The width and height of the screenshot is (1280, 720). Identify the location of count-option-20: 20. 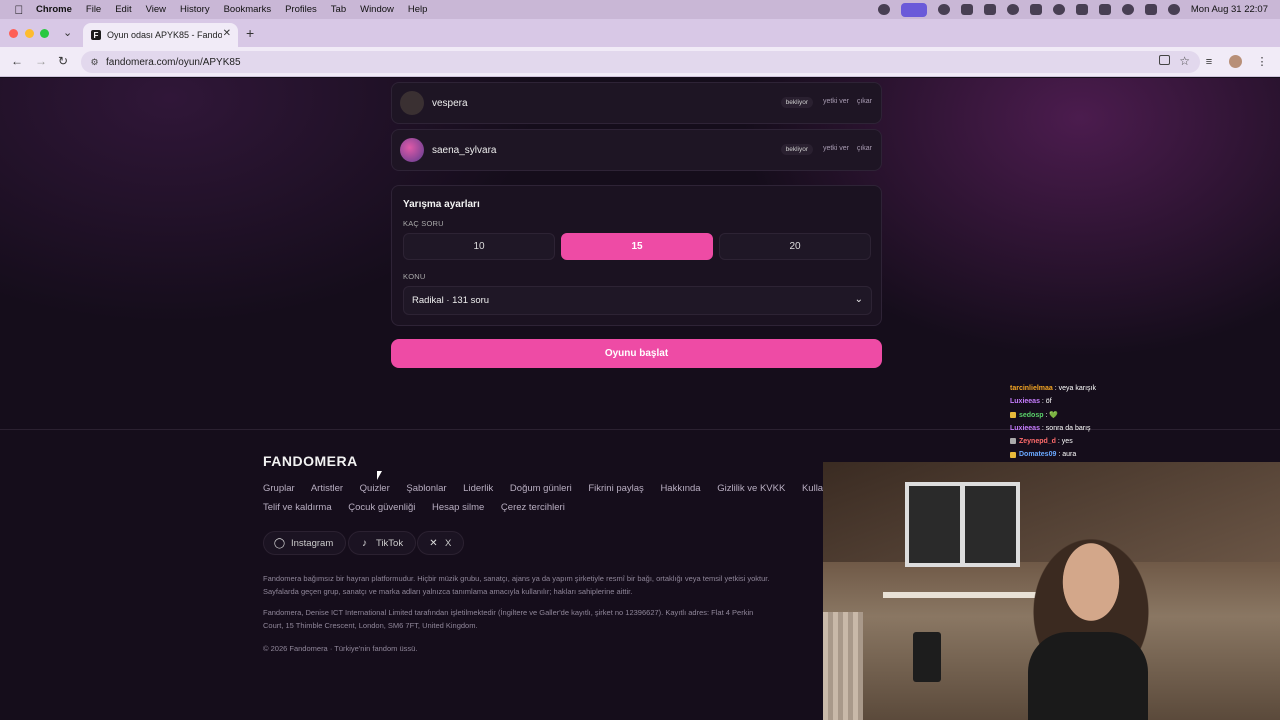
(795, 246).